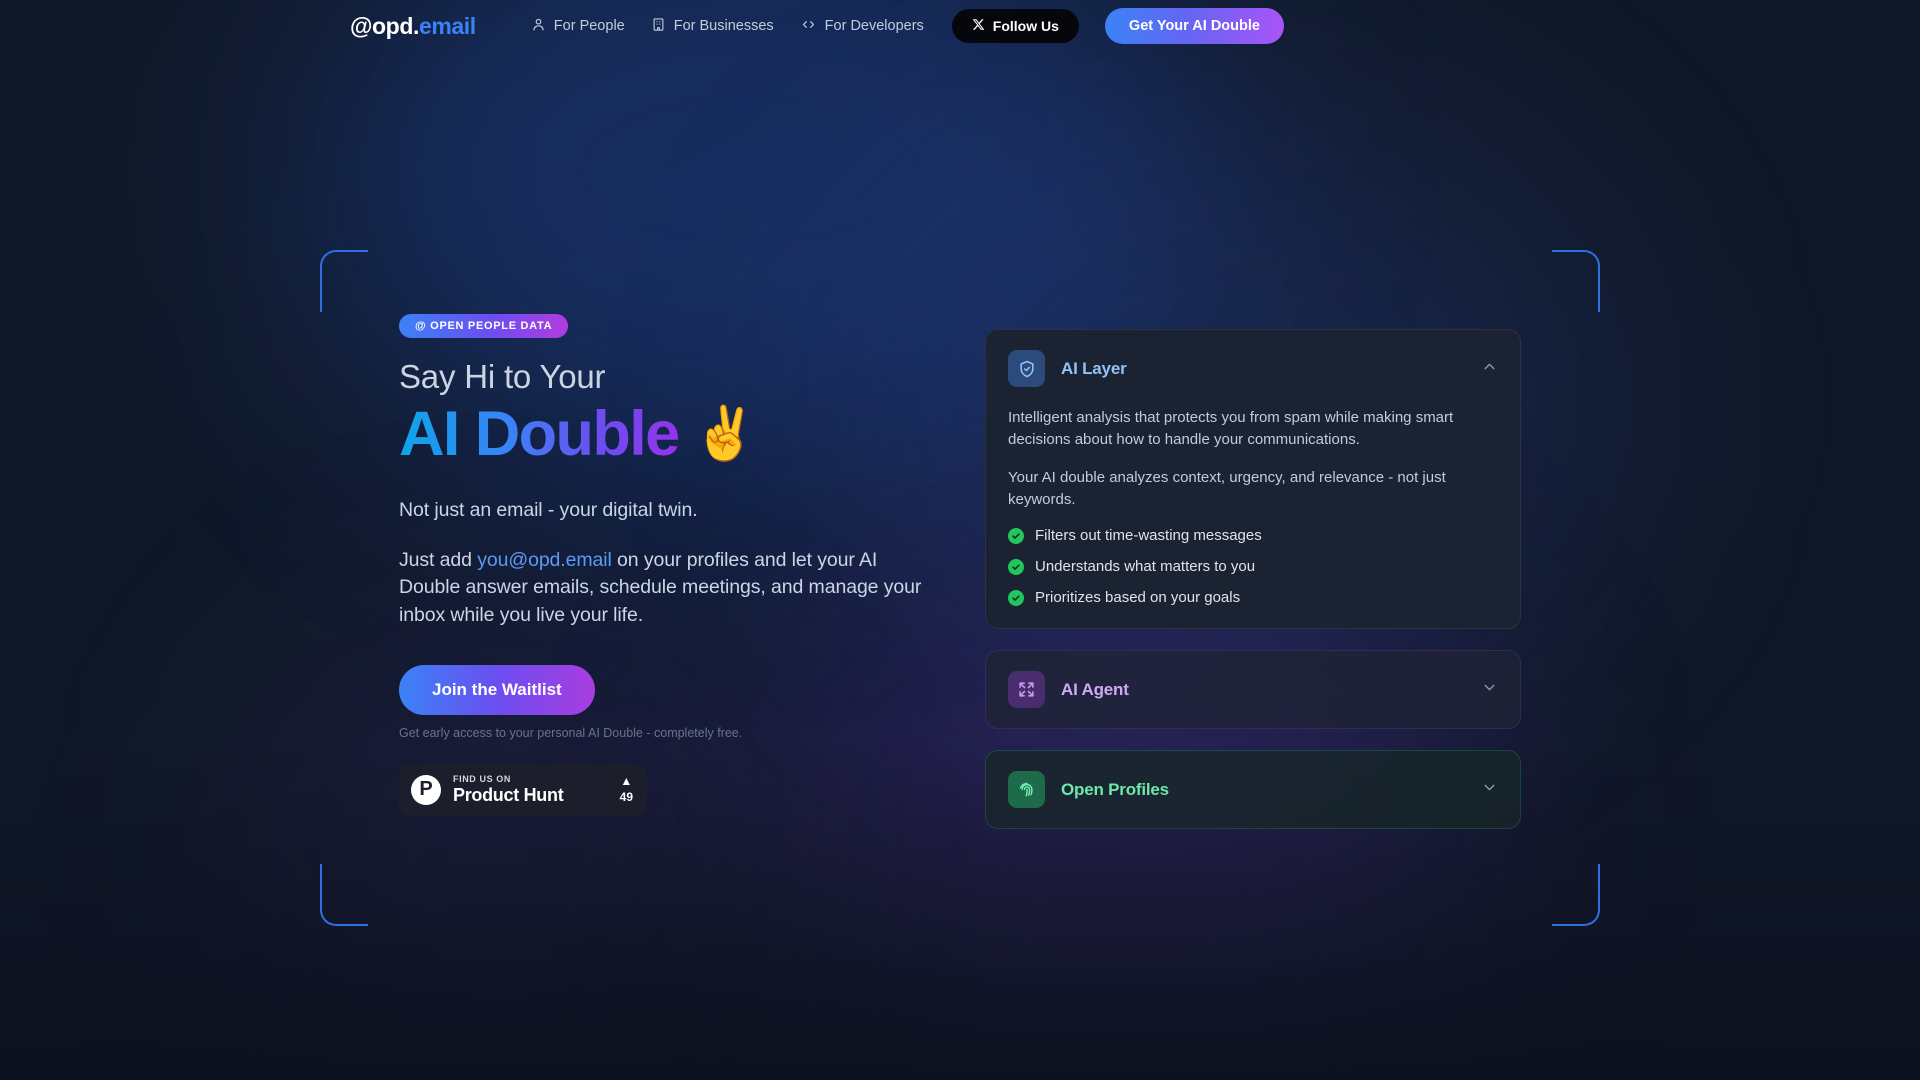 The width and height of the screenshot is (1920, 1080). Describe the element at coordinates (1026, 368) in the screenshot. I see `shield-check-icon` at that location.